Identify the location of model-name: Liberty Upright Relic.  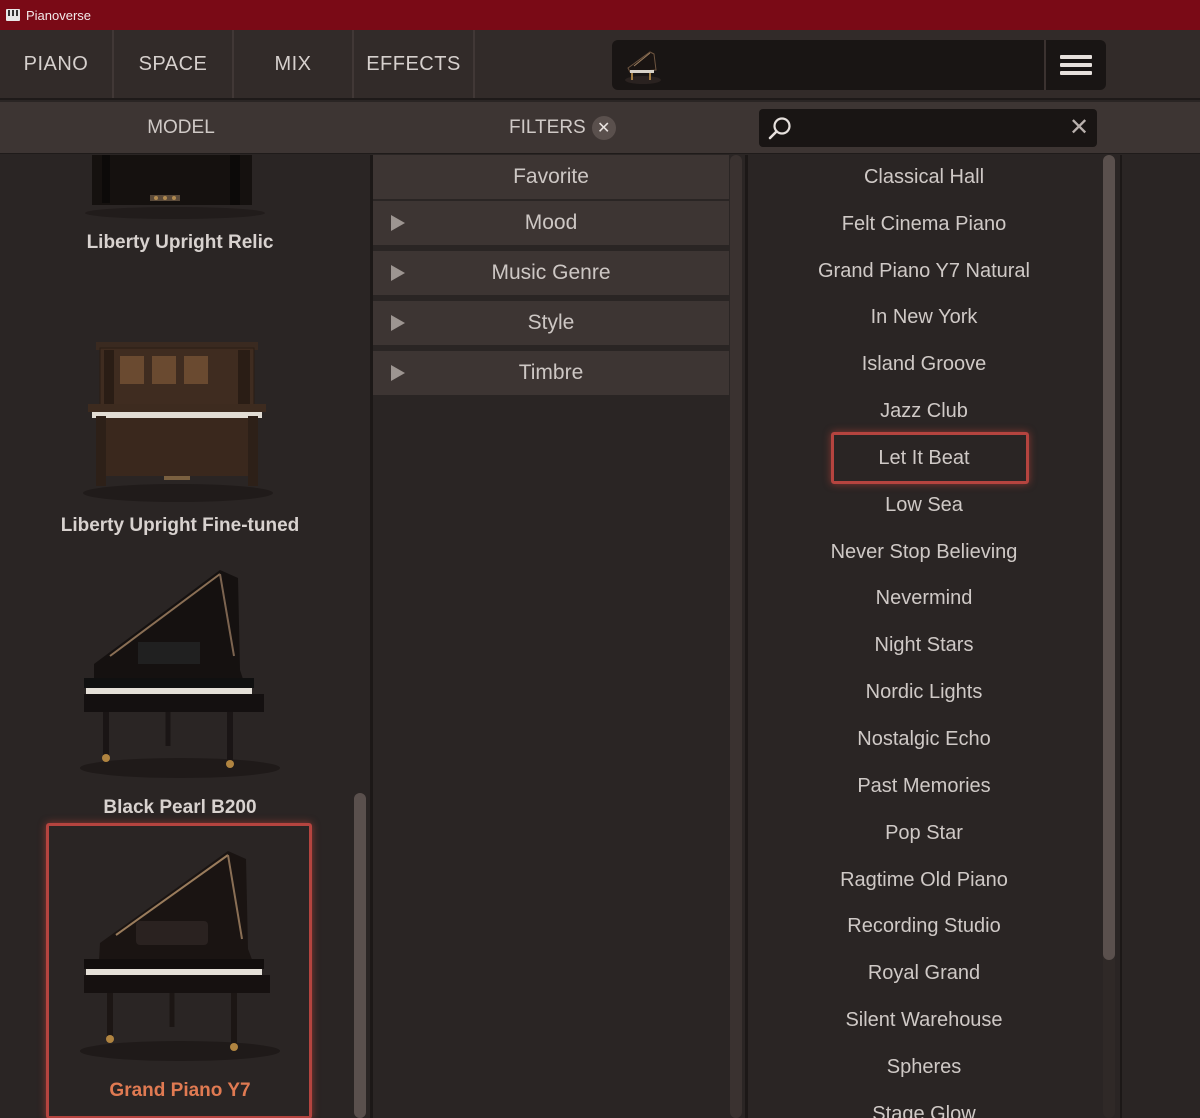
(180, 243).